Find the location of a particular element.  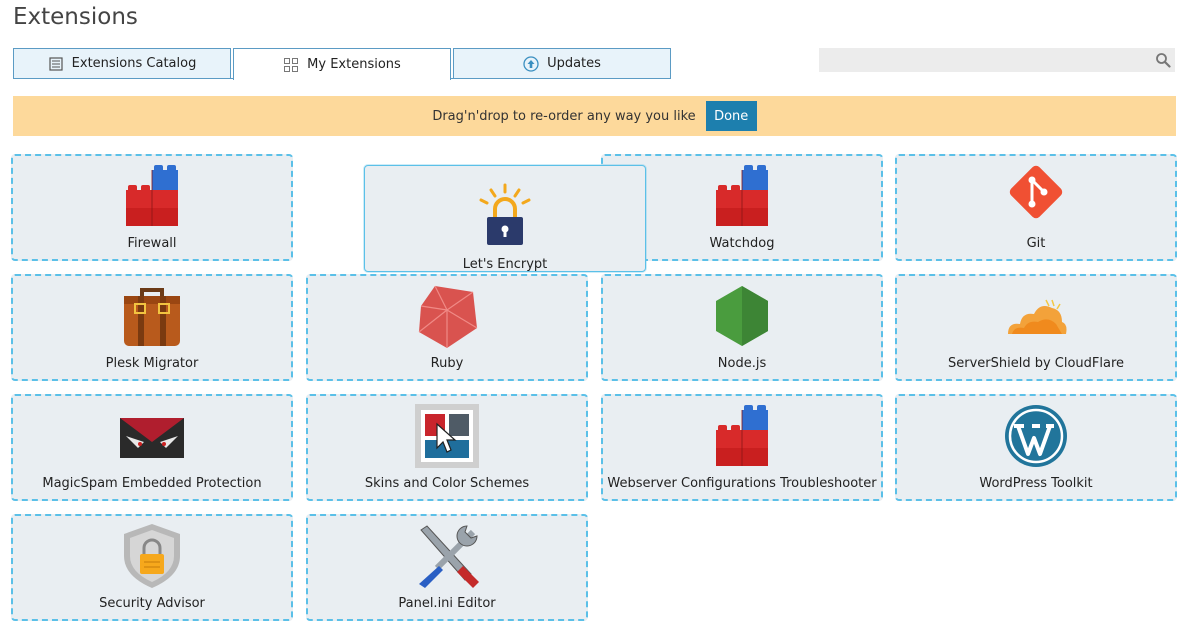

tab-bar: Extensions Catalog My Extensions Updates is located at coordinates (343, 64).